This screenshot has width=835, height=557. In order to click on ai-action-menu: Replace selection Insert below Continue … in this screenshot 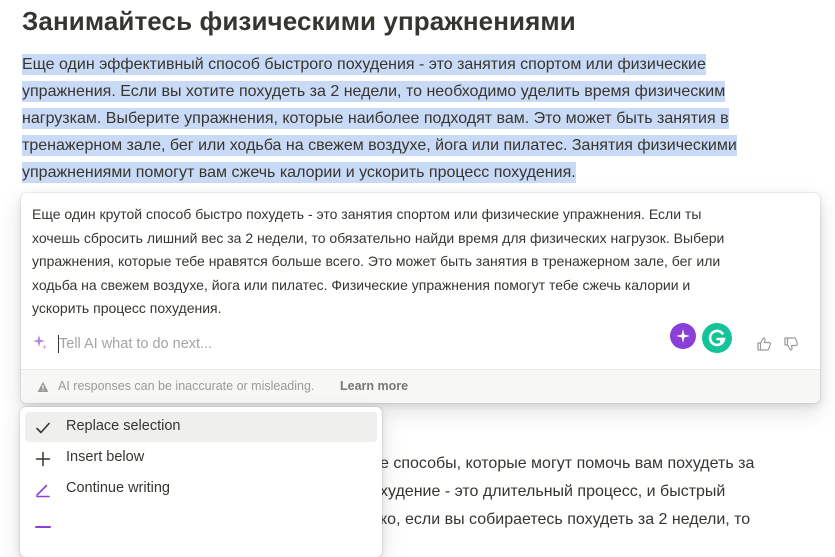, I will do `click(201, 482)`.